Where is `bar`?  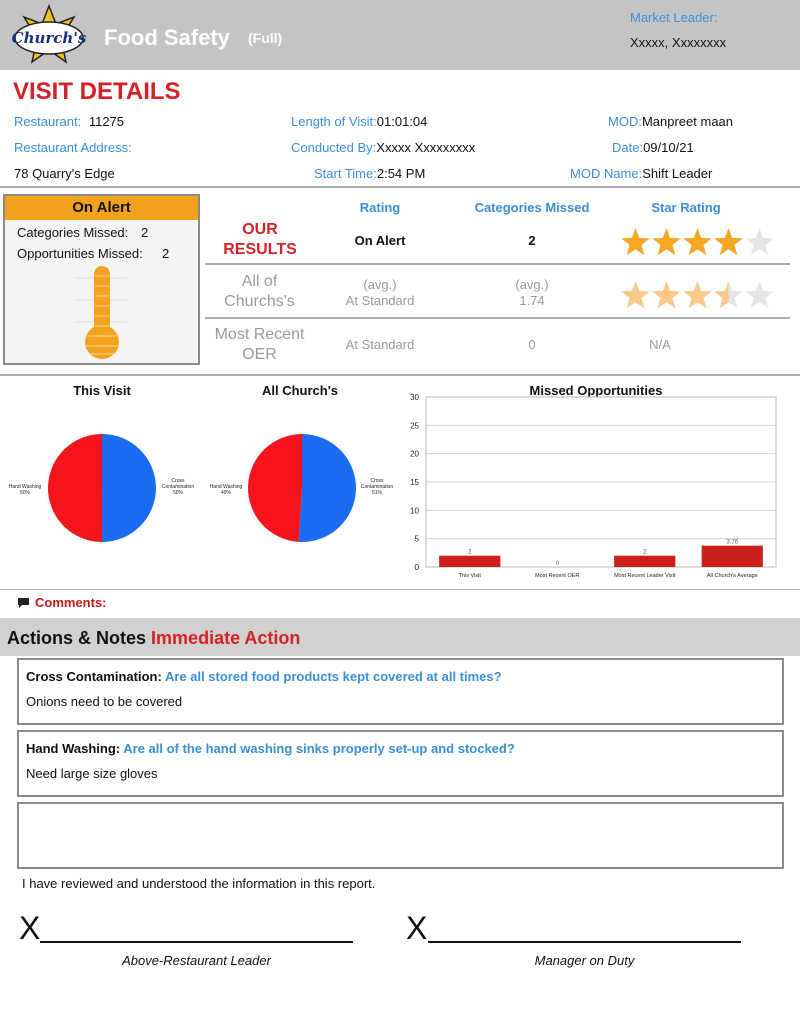 bar is located at coordinates (732, 556).